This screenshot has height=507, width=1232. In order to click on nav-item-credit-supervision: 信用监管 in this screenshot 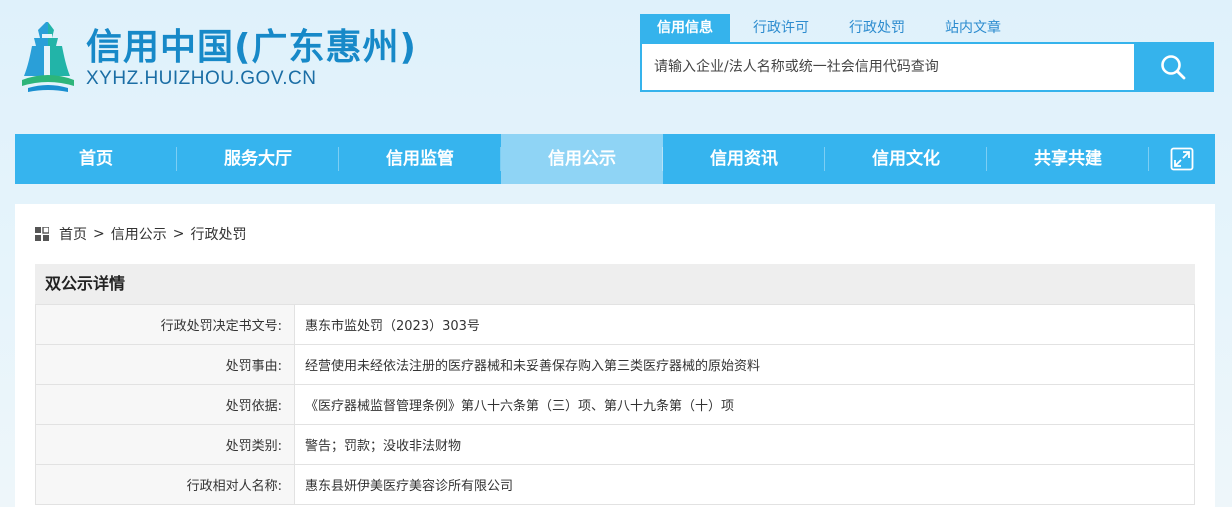, I will do `click(420, 159)`.